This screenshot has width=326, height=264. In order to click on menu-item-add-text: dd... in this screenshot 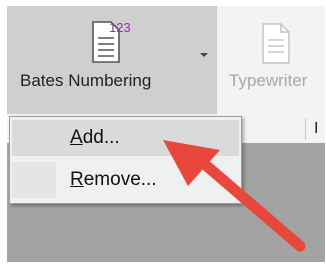, I will do `click(101, 137)`.